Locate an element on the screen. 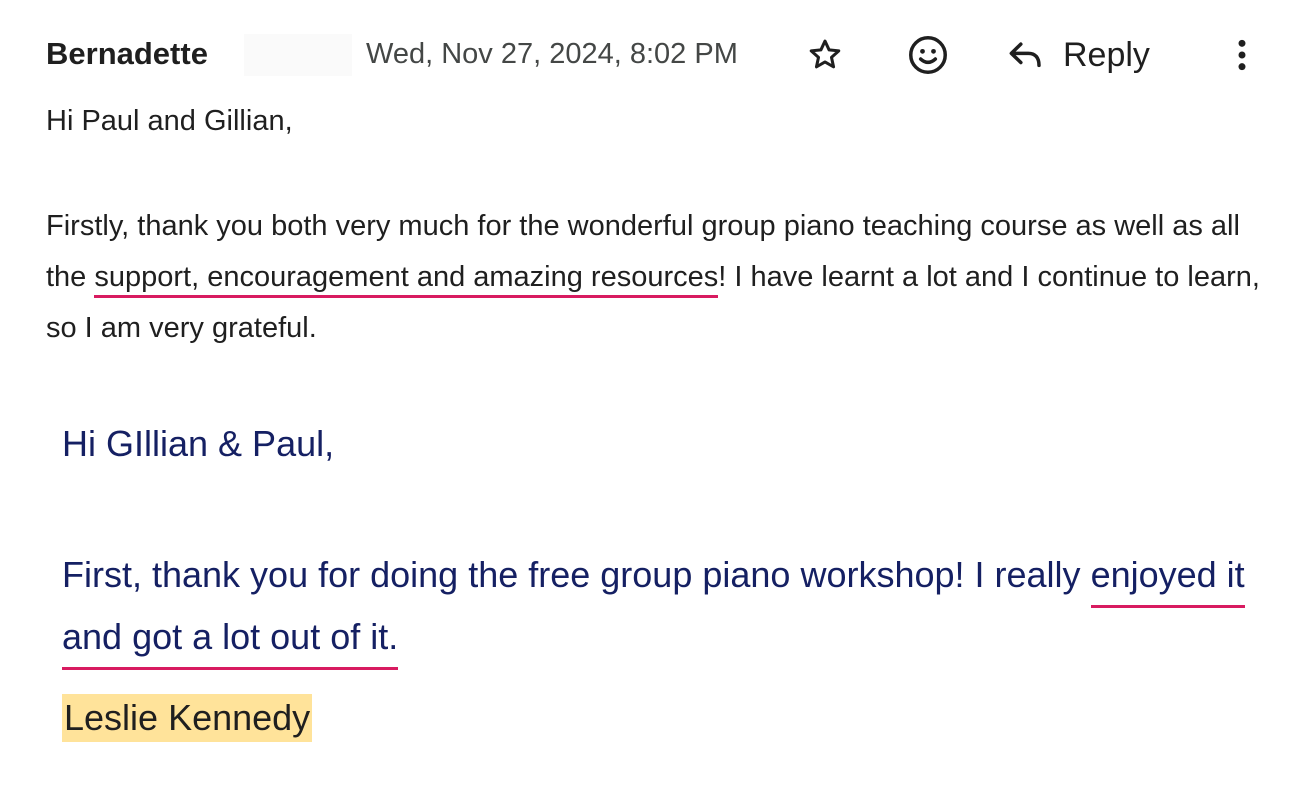 The image size is (1311, 791). reply-label: Reply is located at coordinates (1106, 54).